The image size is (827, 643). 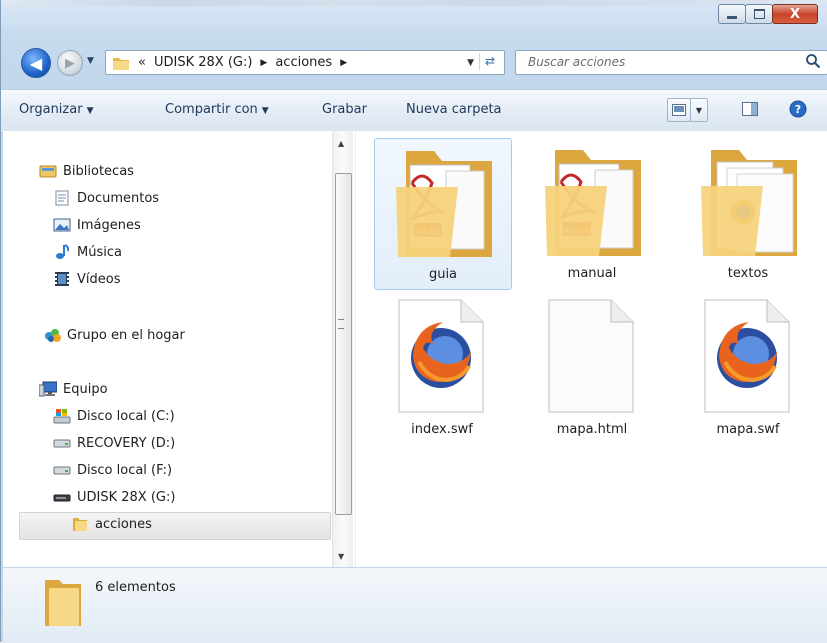 I want to click on burn-label: Grabar, so click(x=344, y=109).